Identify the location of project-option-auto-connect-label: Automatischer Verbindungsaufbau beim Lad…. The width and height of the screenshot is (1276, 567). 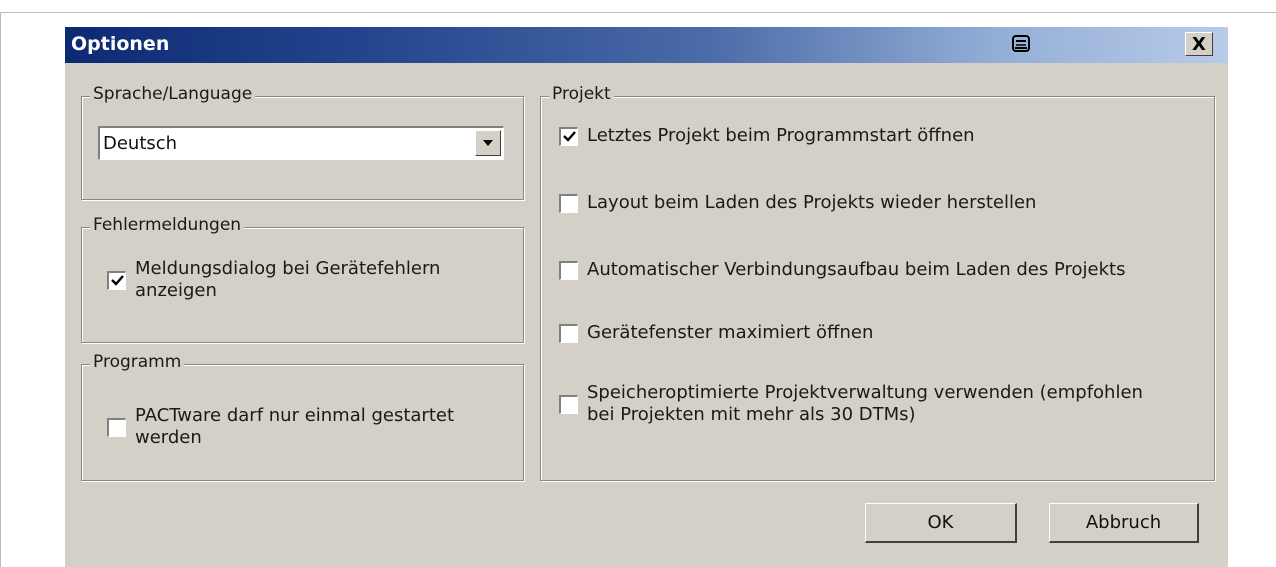
(856, 269).